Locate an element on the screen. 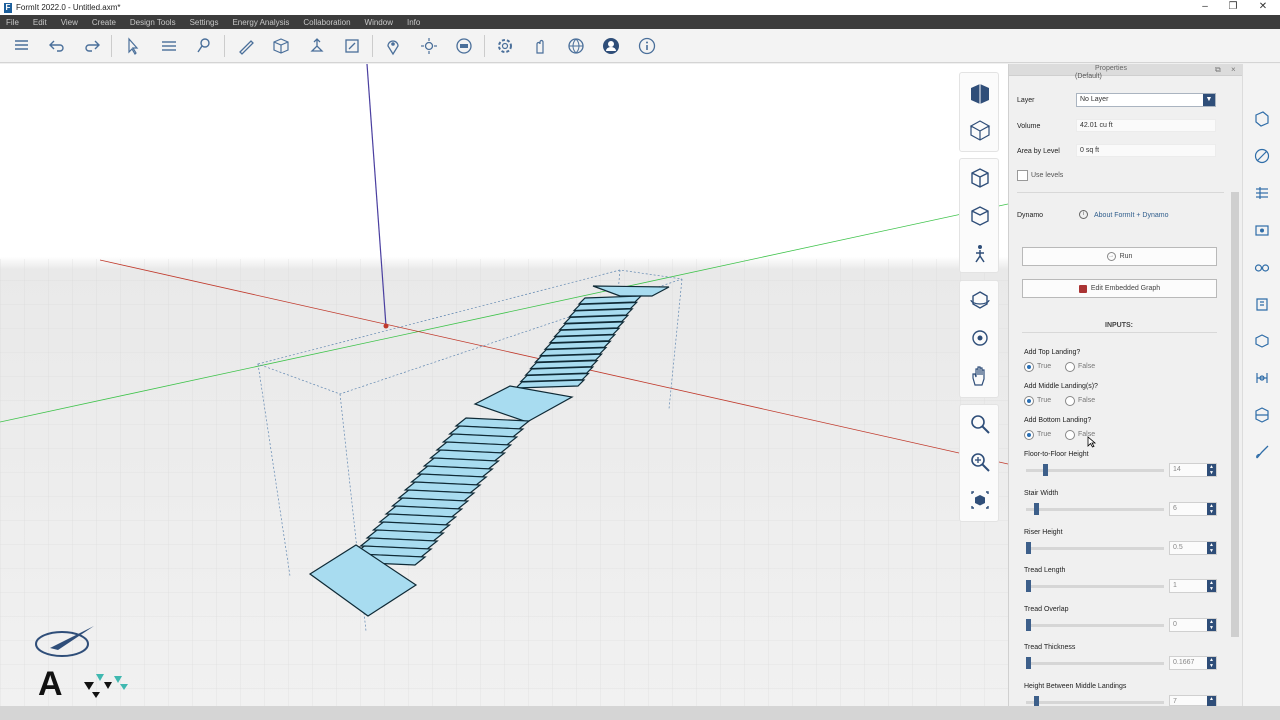 The height and width of the screenshot is (720, 1280). stair-width-slider is located at coordinates (1095, 509).